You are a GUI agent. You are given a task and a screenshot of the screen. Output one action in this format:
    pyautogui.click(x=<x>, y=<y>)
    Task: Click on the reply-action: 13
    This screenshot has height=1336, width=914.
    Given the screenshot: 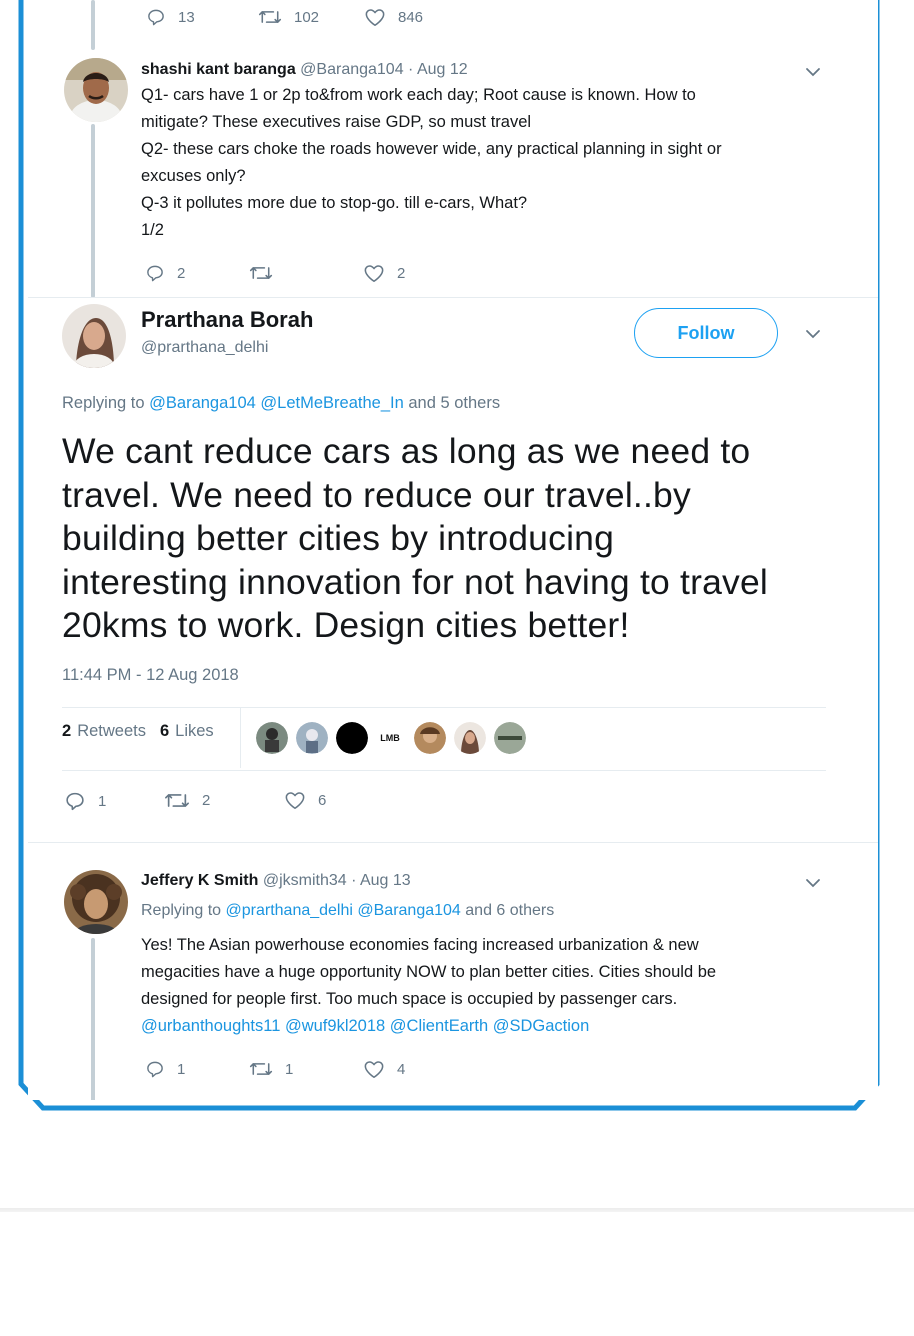 What is the action you would take?
    pyautogui.click(x=170, y=17)
    